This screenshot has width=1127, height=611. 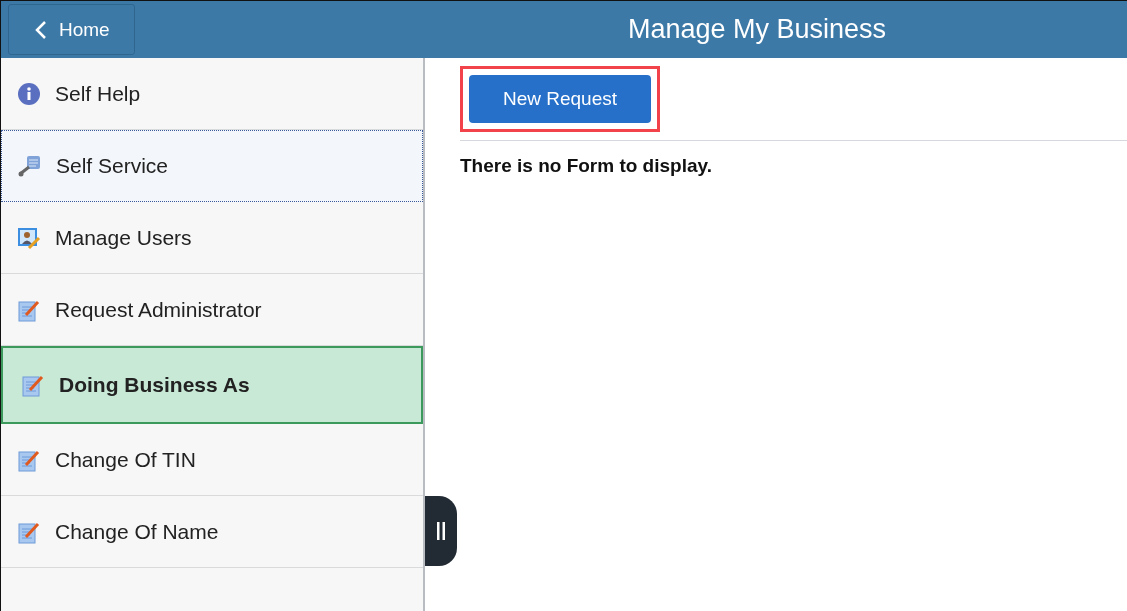 I want to click on sidebar-item: Doing Business As, so click(x=212, y=385).